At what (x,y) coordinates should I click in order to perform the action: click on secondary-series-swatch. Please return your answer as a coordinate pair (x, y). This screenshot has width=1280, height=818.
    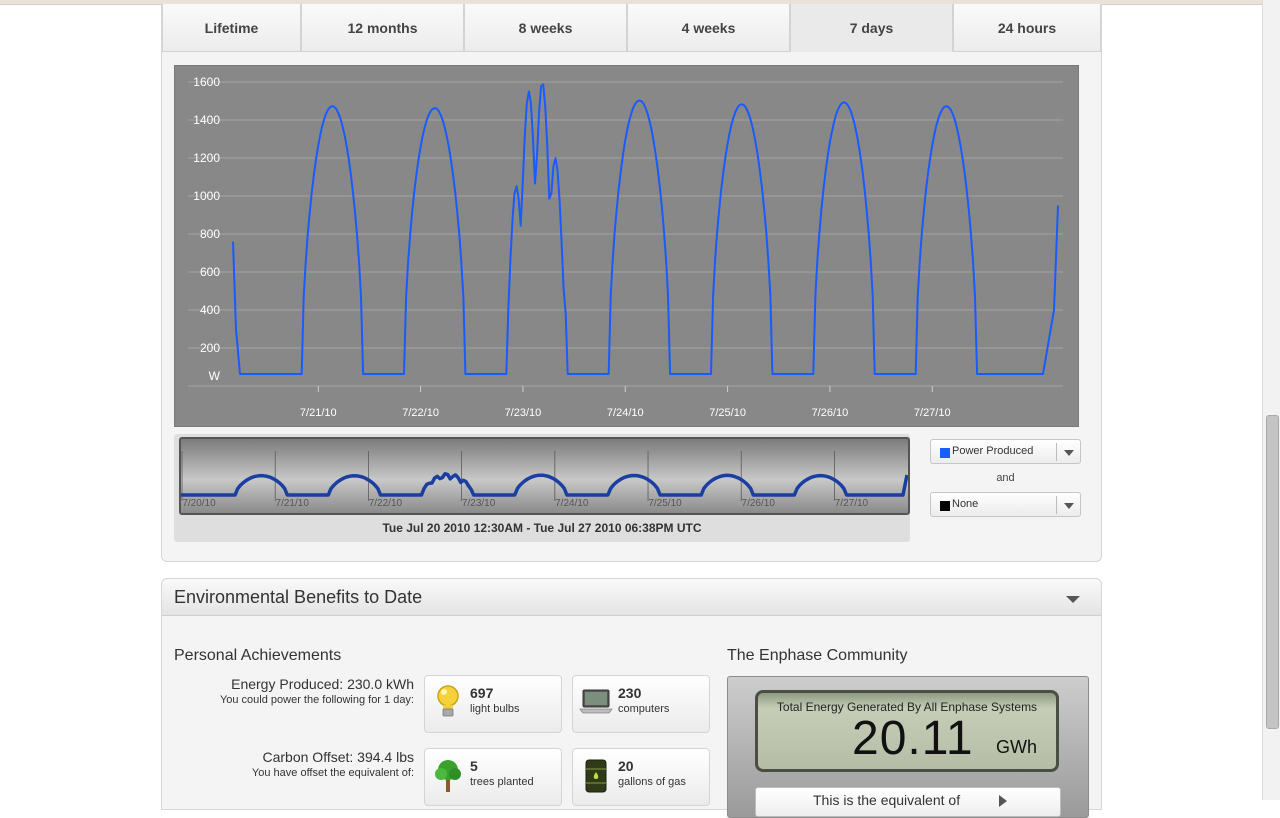
    Looking at the image, I should click on (945, 506).